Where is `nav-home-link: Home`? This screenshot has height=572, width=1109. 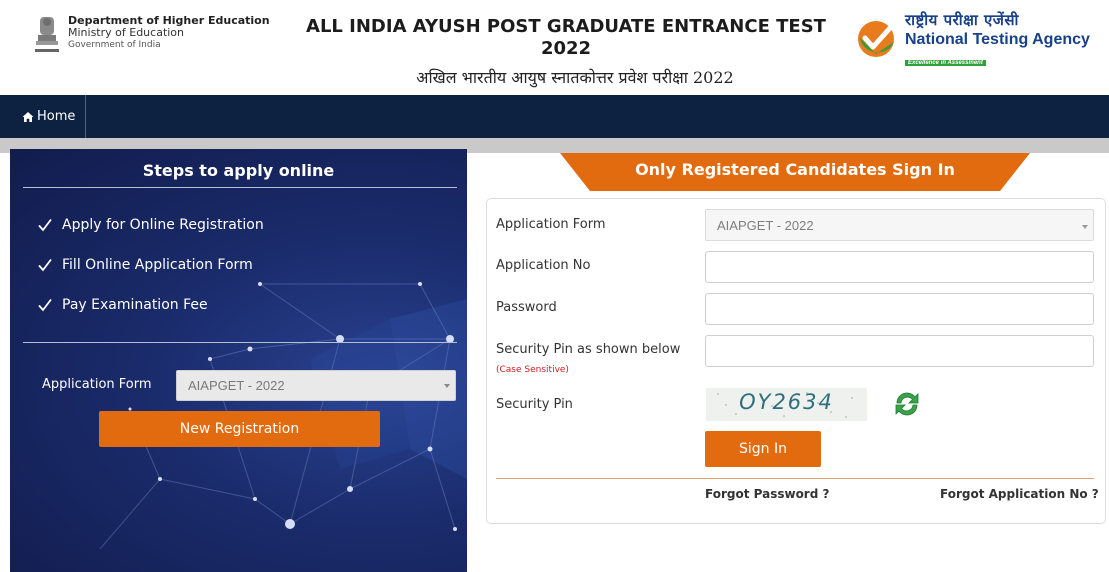 nav-home-link: Home is located at coordinates (54, 116).